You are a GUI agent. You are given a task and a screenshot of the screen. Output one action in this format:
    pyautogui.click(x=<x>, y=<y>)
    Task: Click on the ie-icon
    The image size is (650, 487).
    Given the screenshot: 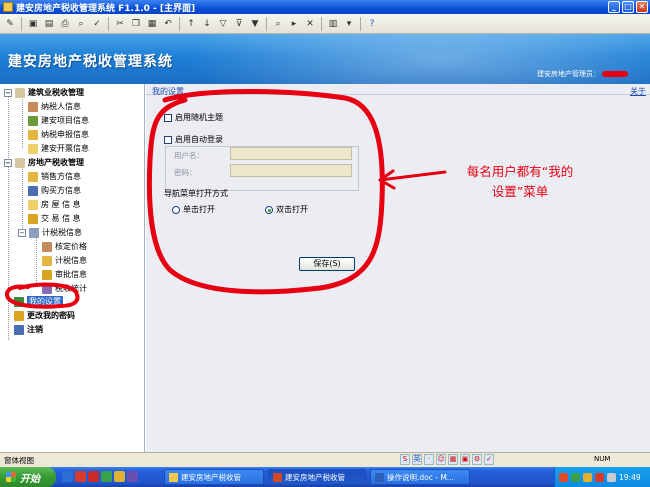 What is the action you would take?
    pyautogui.click(x=67, y=476)
    